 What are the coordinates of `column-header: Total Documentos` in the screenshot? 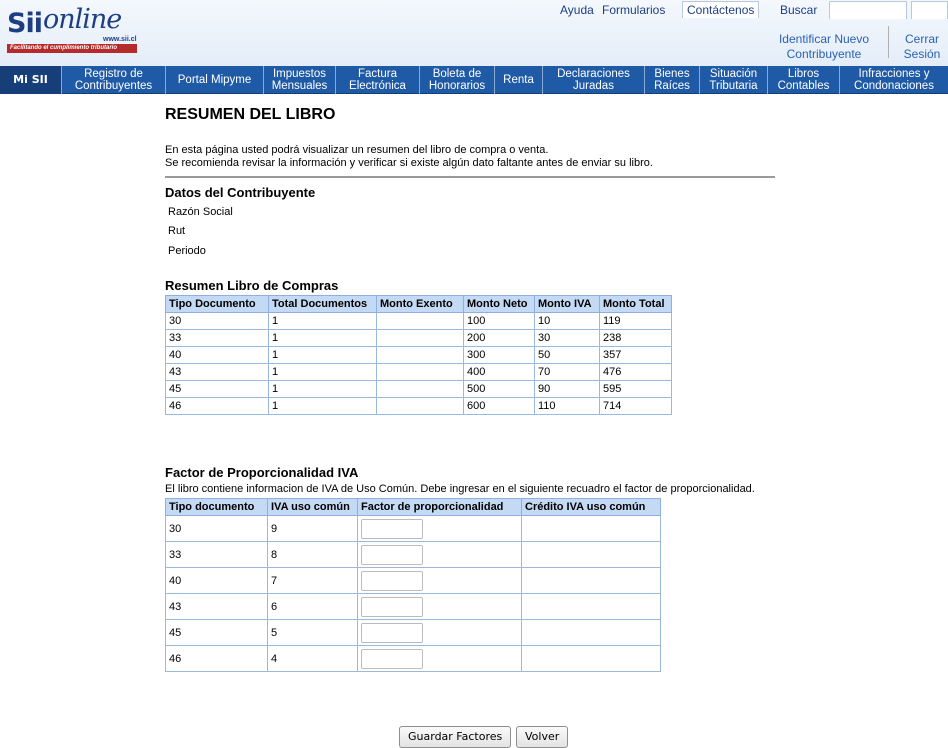 It's located at (322, 304).